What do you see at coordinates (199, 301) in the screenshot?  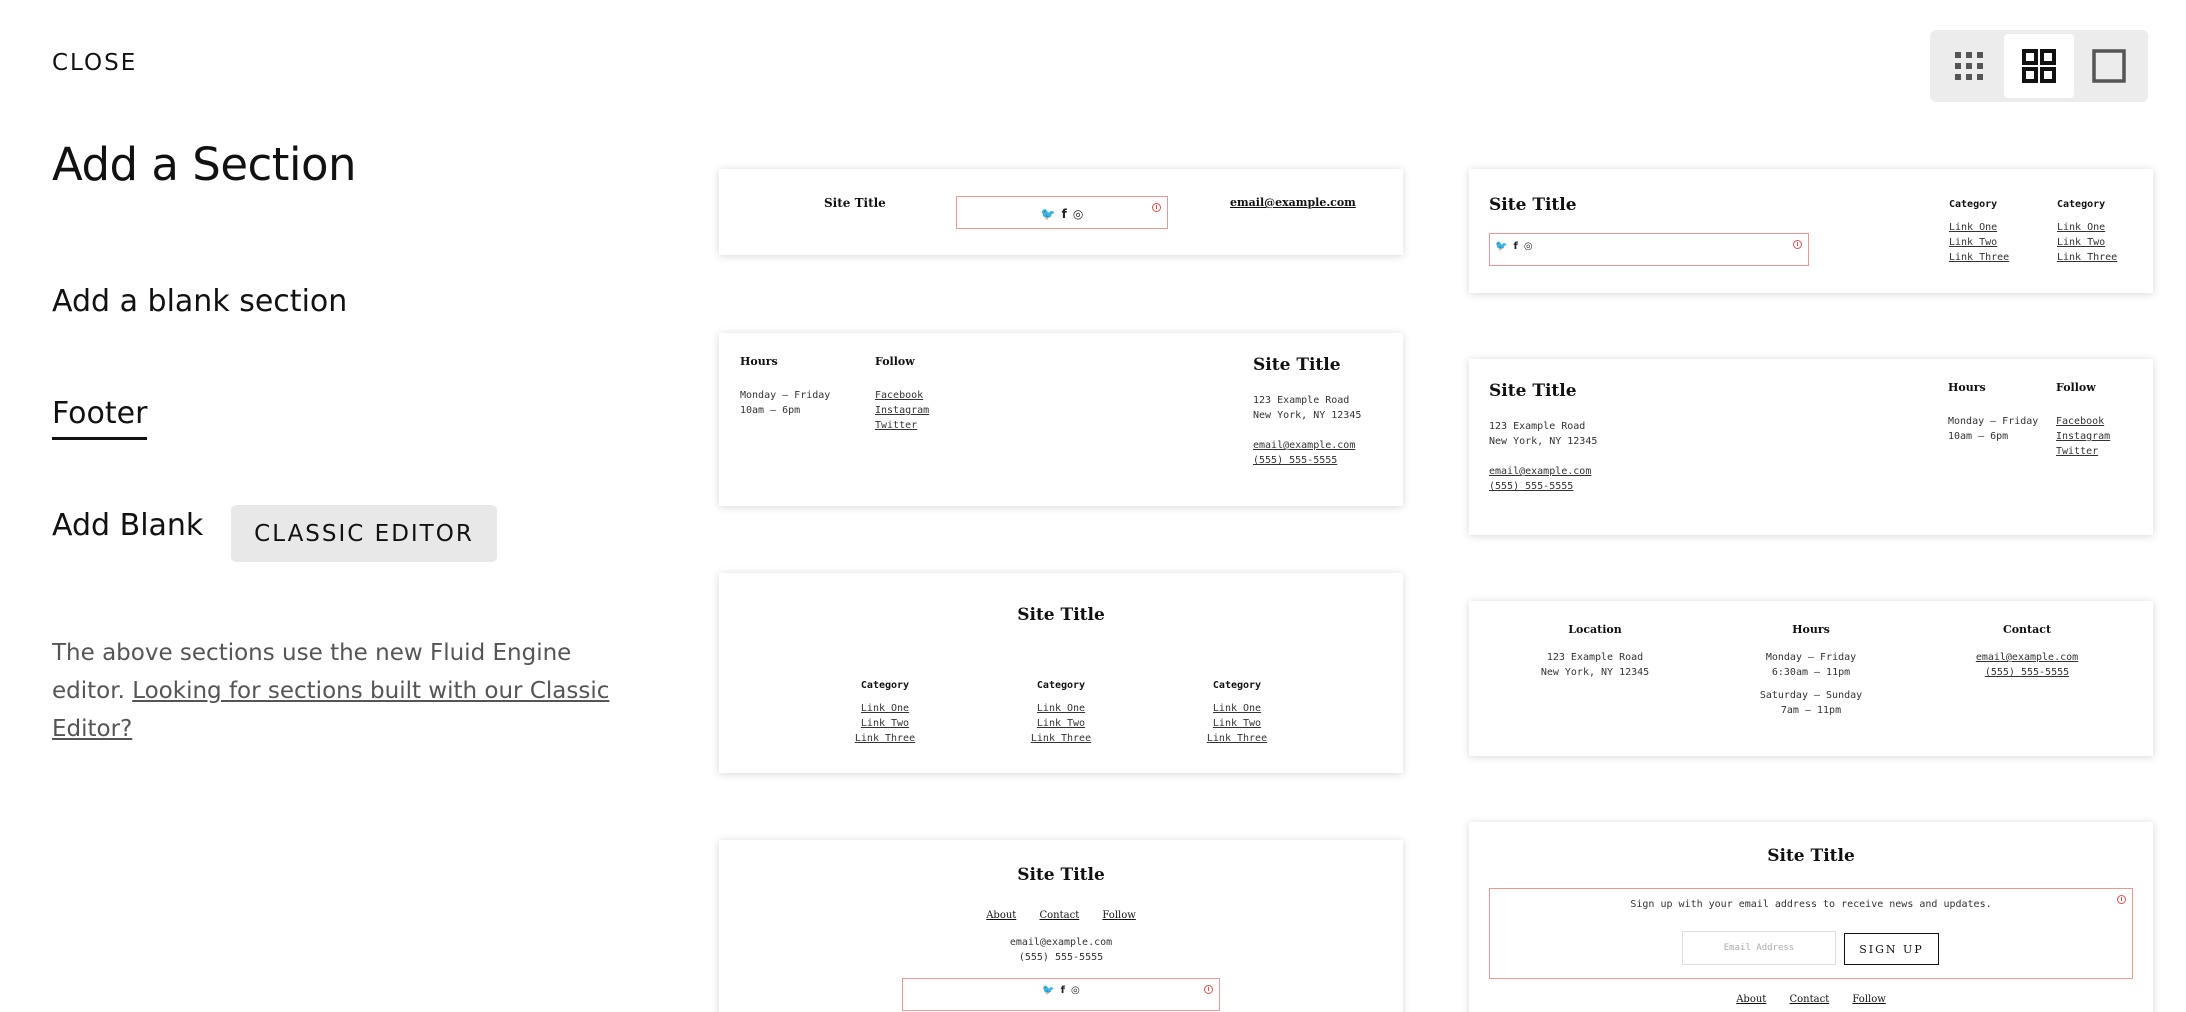 I see `nav-add-blank-section: Add a blank section` at bounding box center [199, 301].